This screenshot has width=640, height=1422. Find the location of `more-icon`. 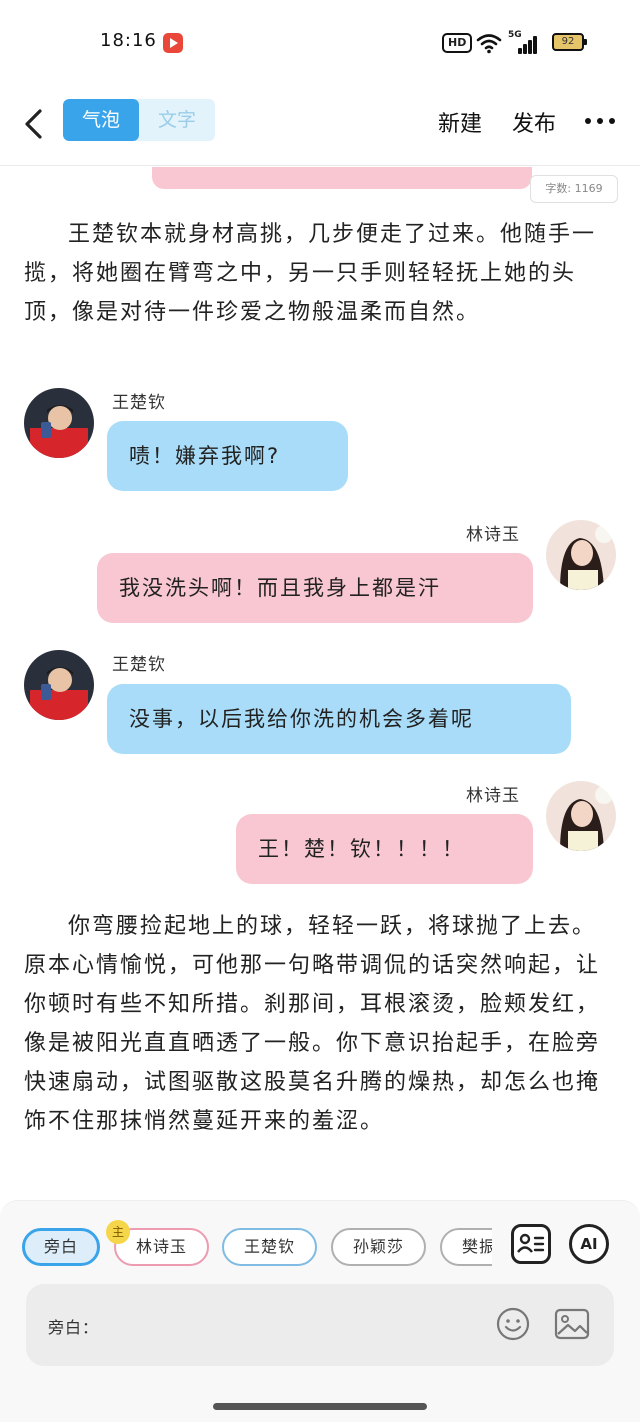

more-icon is located at coordinates (600, 122).